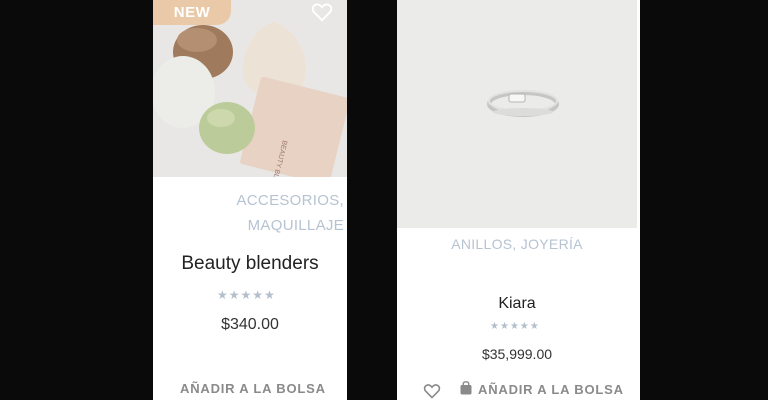  Describe the element at coordinates (517, 304) in the screenshot. I see `product-title: Kiara` at that location.